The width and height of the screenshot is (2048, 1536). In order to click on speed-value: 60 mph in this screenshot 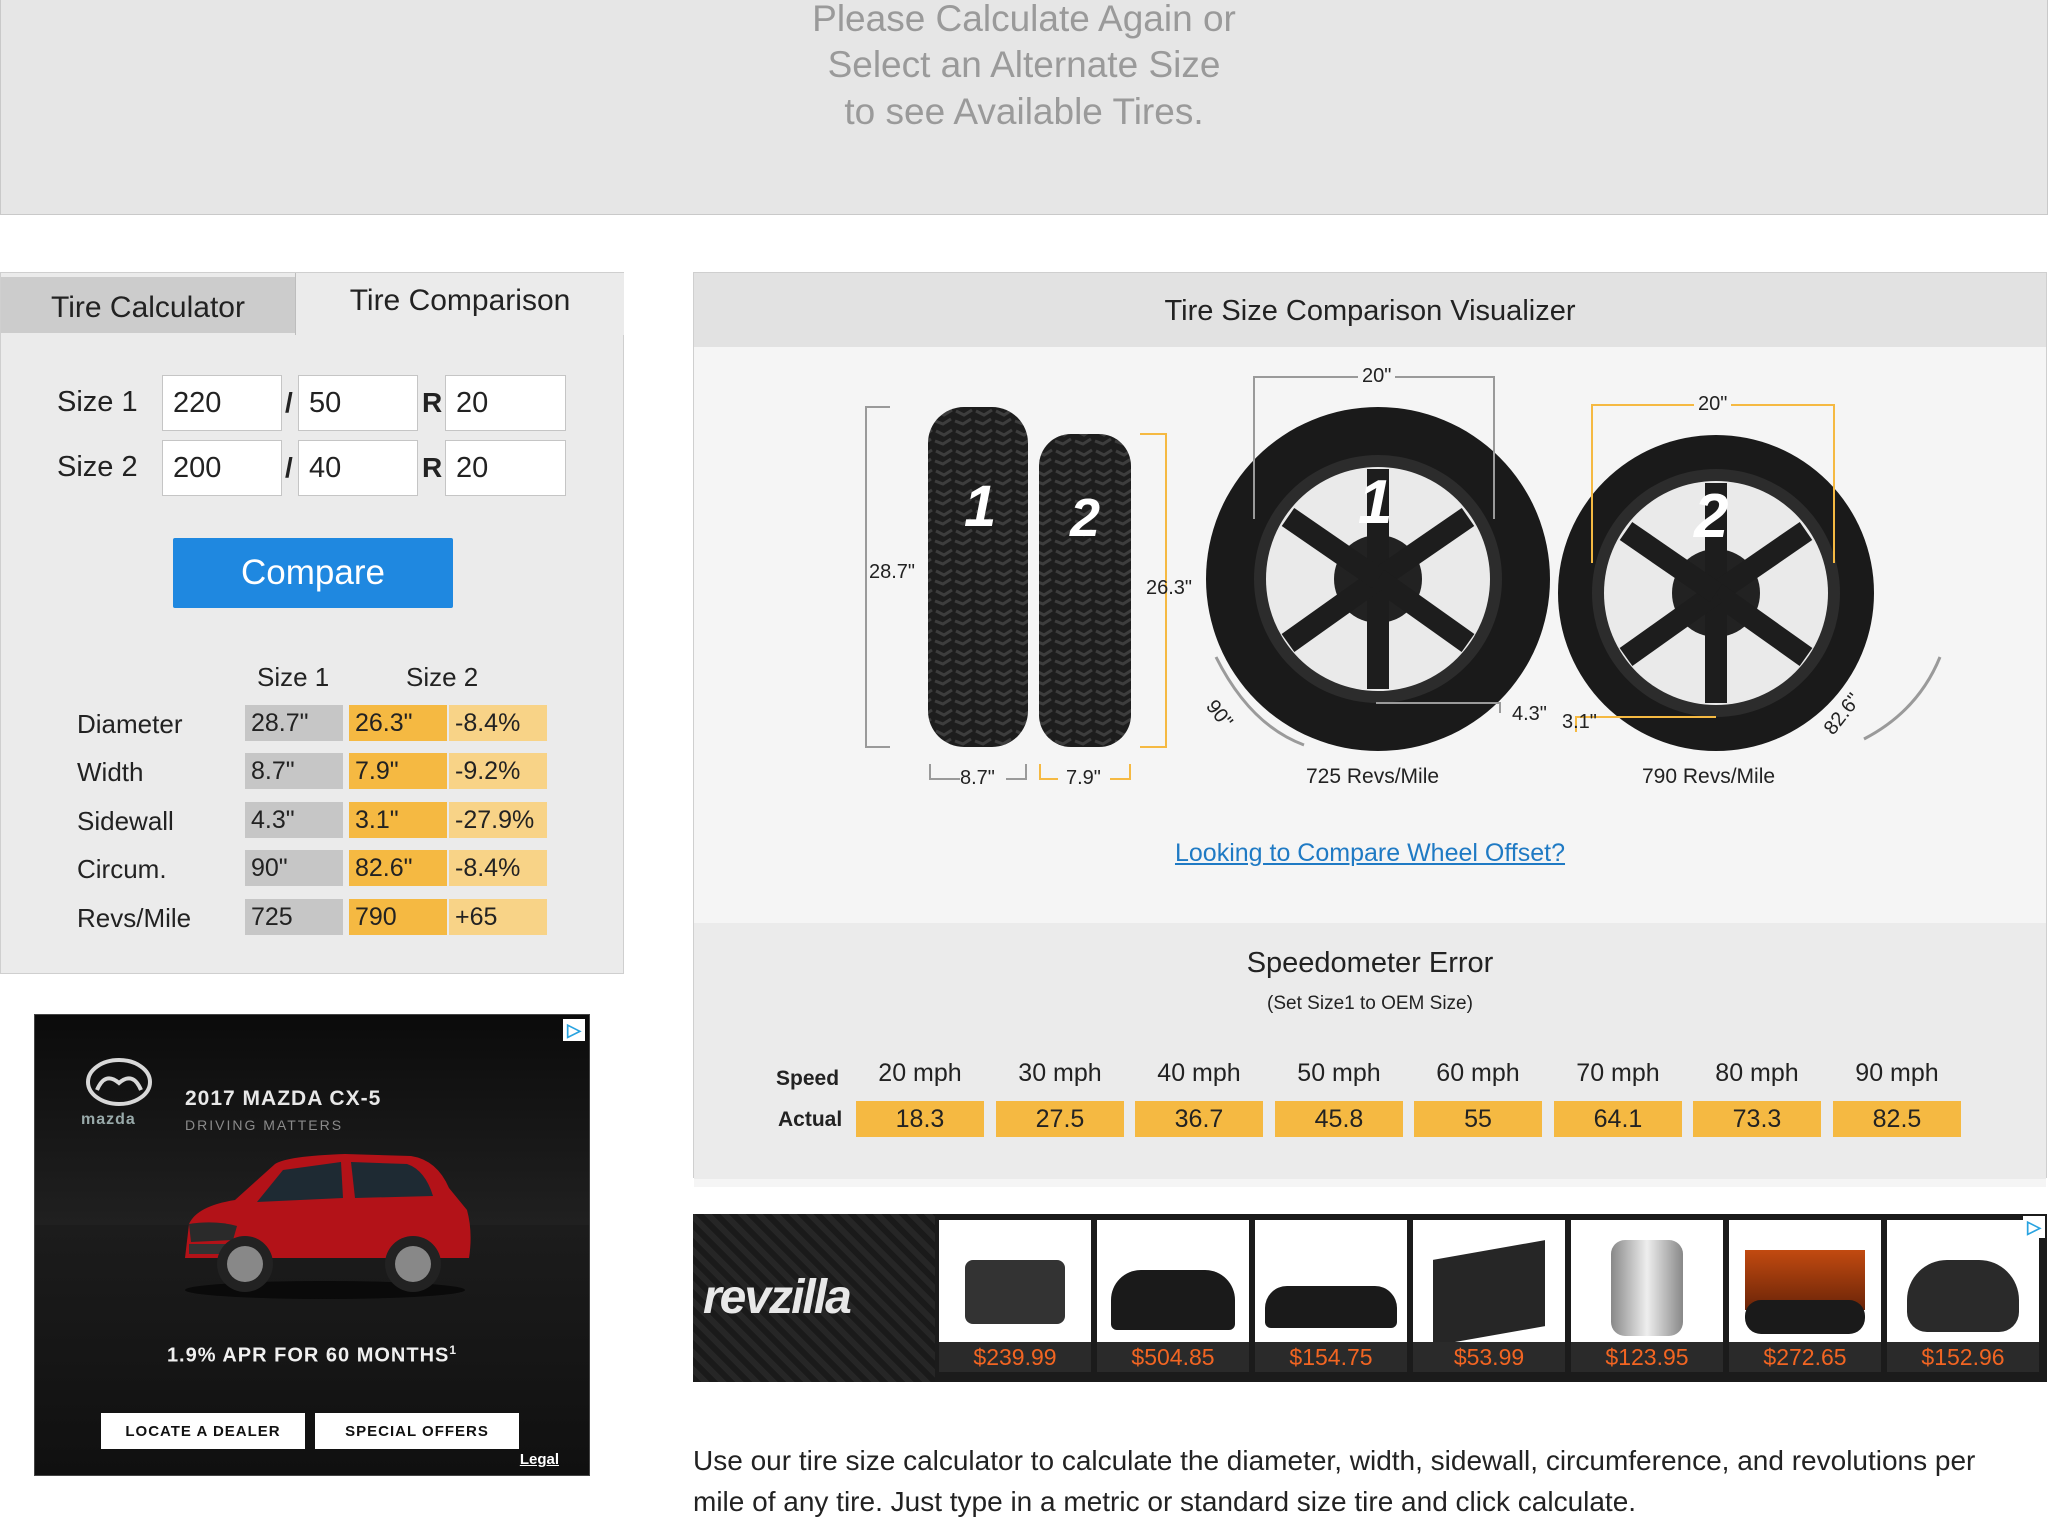, I will do `click(1478, 1073)`.